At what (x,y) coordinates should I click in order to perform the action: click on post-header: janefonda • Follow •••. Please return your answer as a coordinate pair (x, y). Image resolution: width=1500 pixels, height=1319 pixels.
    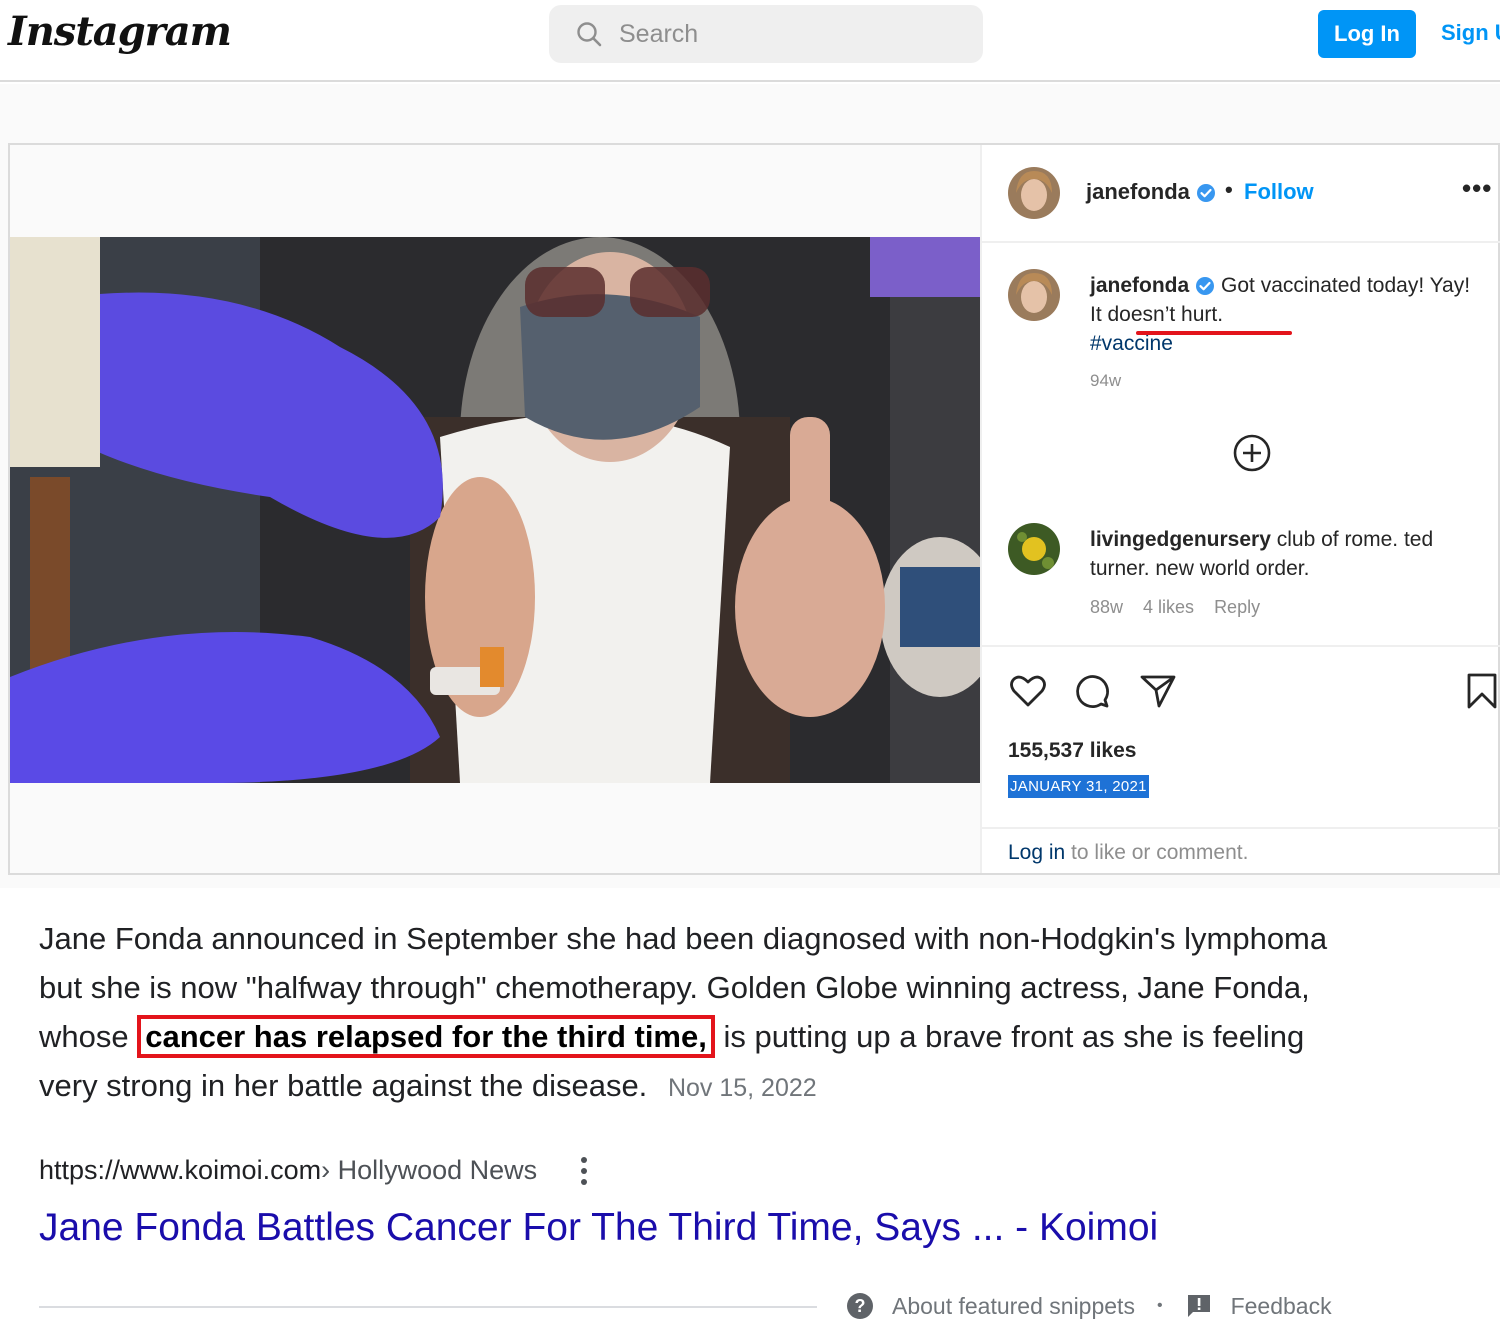
    Looking at the image, I should click on (1241, 194).